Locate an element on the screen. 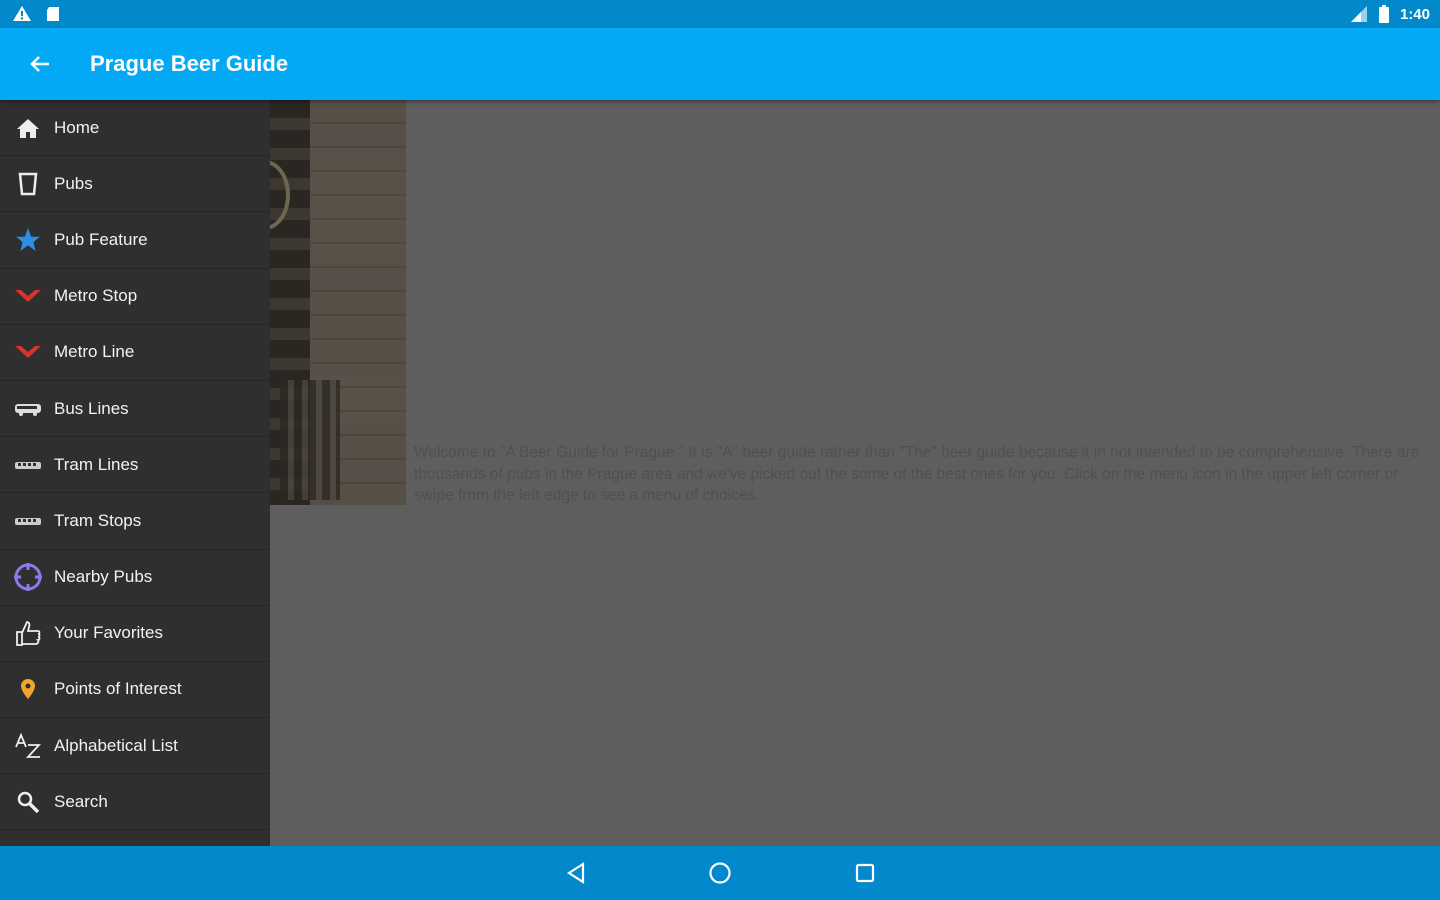 The image size is (1440, 900). drawer-item-label: Alphabetical List is located at coordinates (116, 745).